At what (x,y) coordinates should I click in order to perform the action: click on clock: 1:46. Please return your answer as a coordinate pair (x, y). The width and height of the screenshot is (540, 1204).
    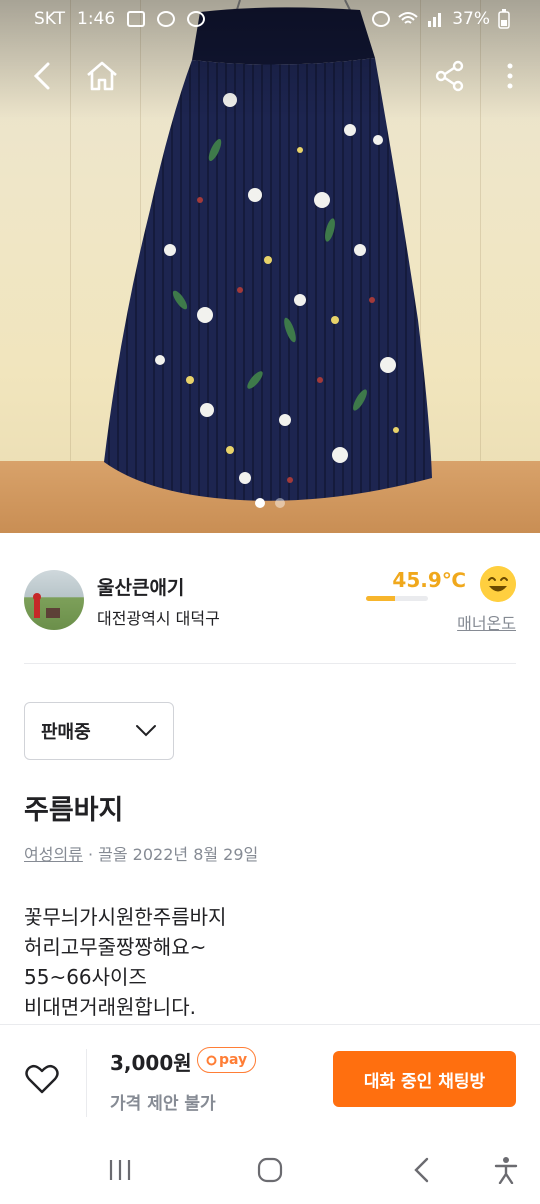
    Looking at the image, I should click on (96, 19).